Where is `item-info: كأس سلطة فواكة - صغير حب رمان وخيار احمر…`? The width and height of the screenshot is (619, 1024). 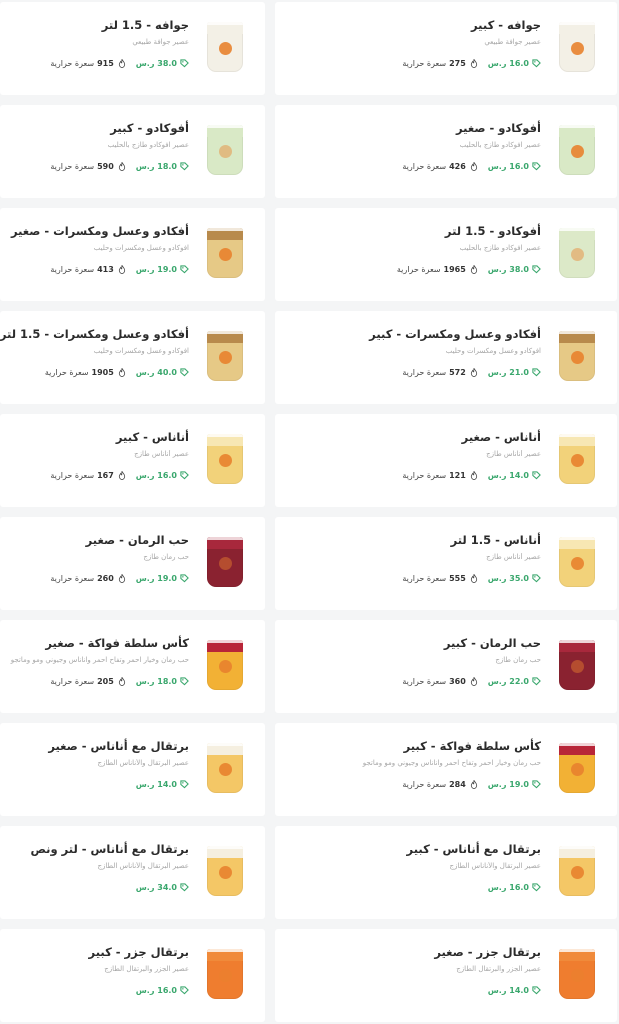
item-info: كأس سلطة فواكة - صغير حب رمان وخيار احمر… is located at coordinates (99, 660).